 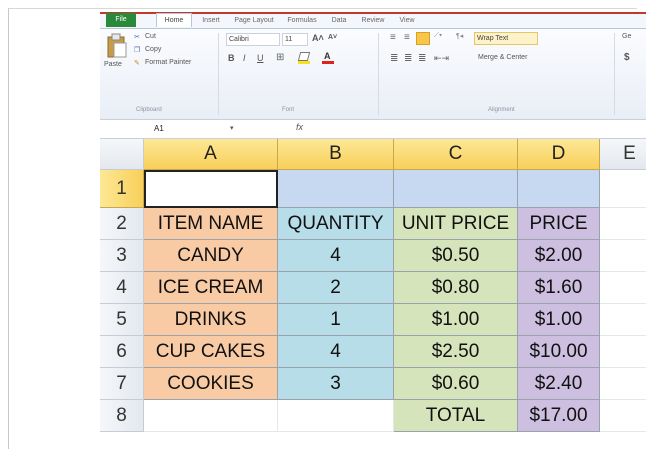 I want to click on font-name-select: Calibri, so click(x=253, y=39).